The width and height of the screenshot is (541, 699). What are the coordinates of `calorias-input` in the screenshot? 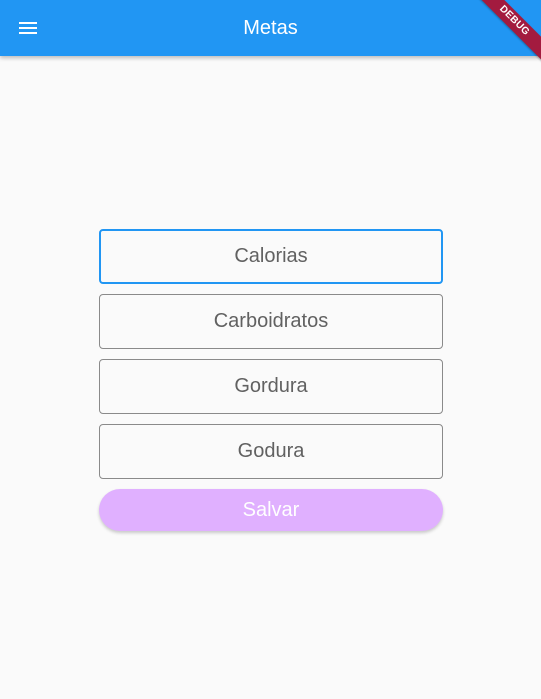 It's located at (271, 256).